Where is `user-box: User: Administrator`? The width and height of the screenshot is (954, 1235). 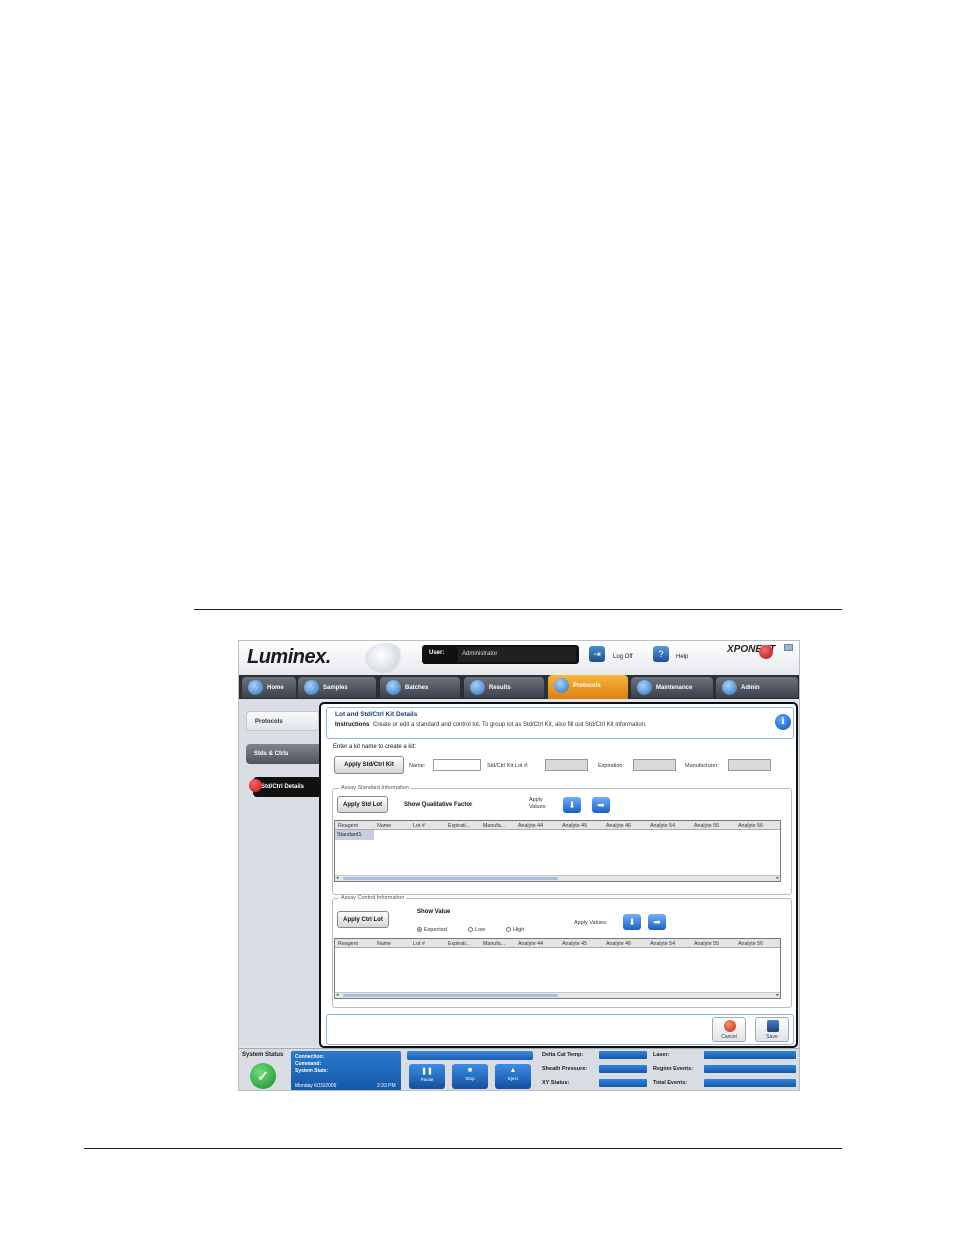
user-box: User: Administrator is located at coordinates (500, 654).